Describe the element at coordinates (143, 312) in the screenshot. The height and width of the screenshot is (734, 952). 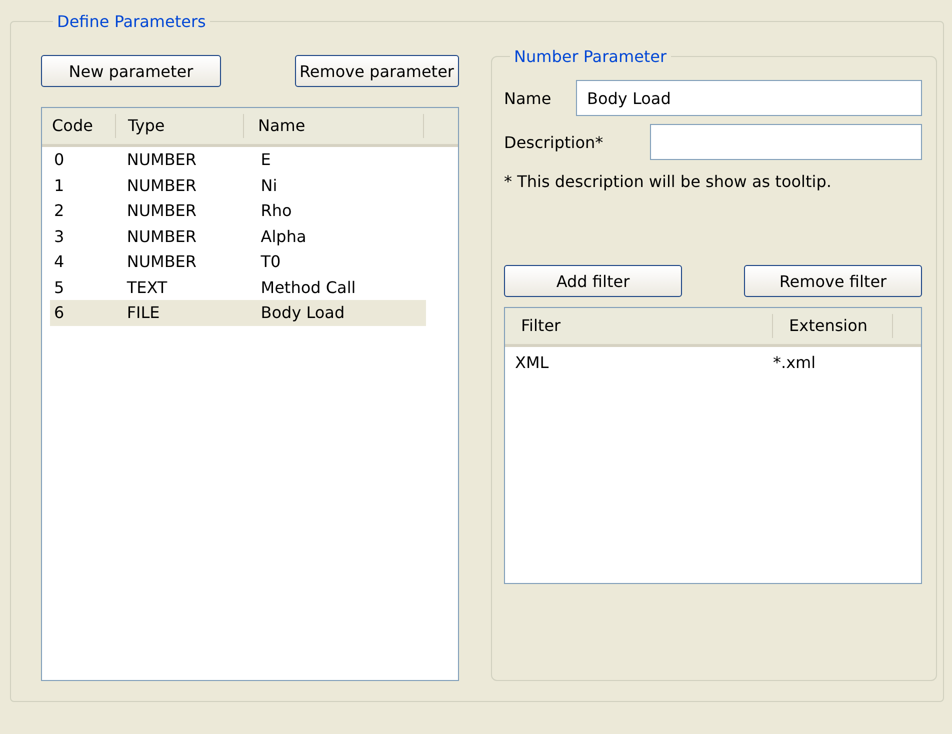
I see `table-cell-text: FILE` at that location.